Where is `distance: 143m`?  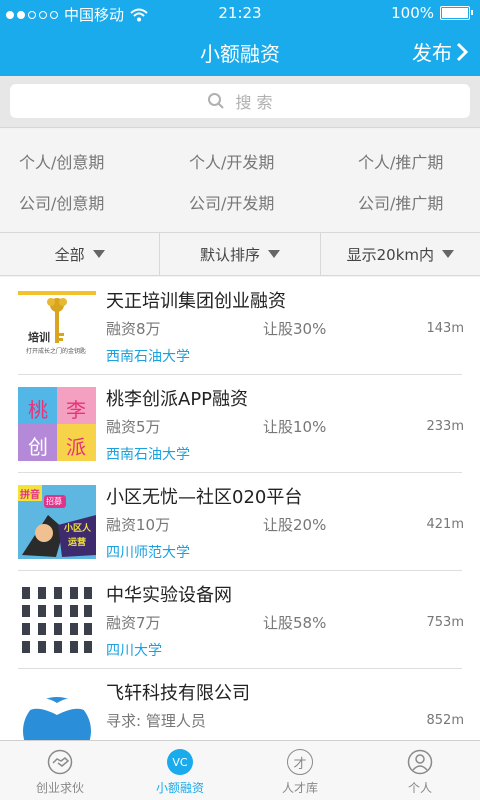 distance: 143m is located at coordinates (445, 328).